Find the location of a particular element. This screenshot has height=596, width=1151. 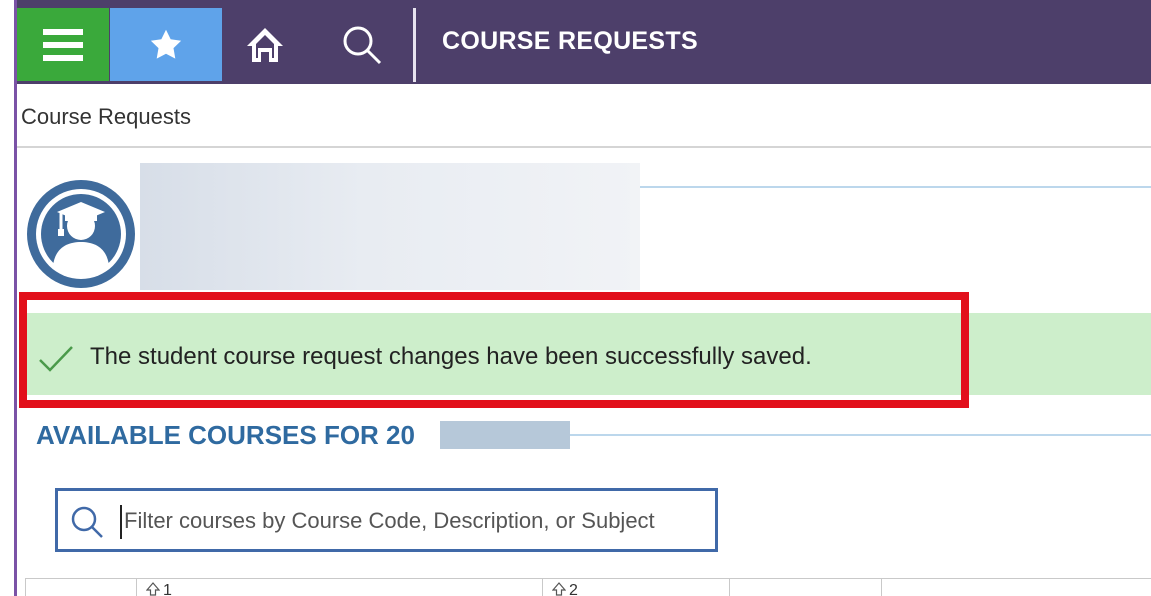

available-courses-heading: AVAILABLE COURSES FOR 20 is located at coordinates (225, 435).